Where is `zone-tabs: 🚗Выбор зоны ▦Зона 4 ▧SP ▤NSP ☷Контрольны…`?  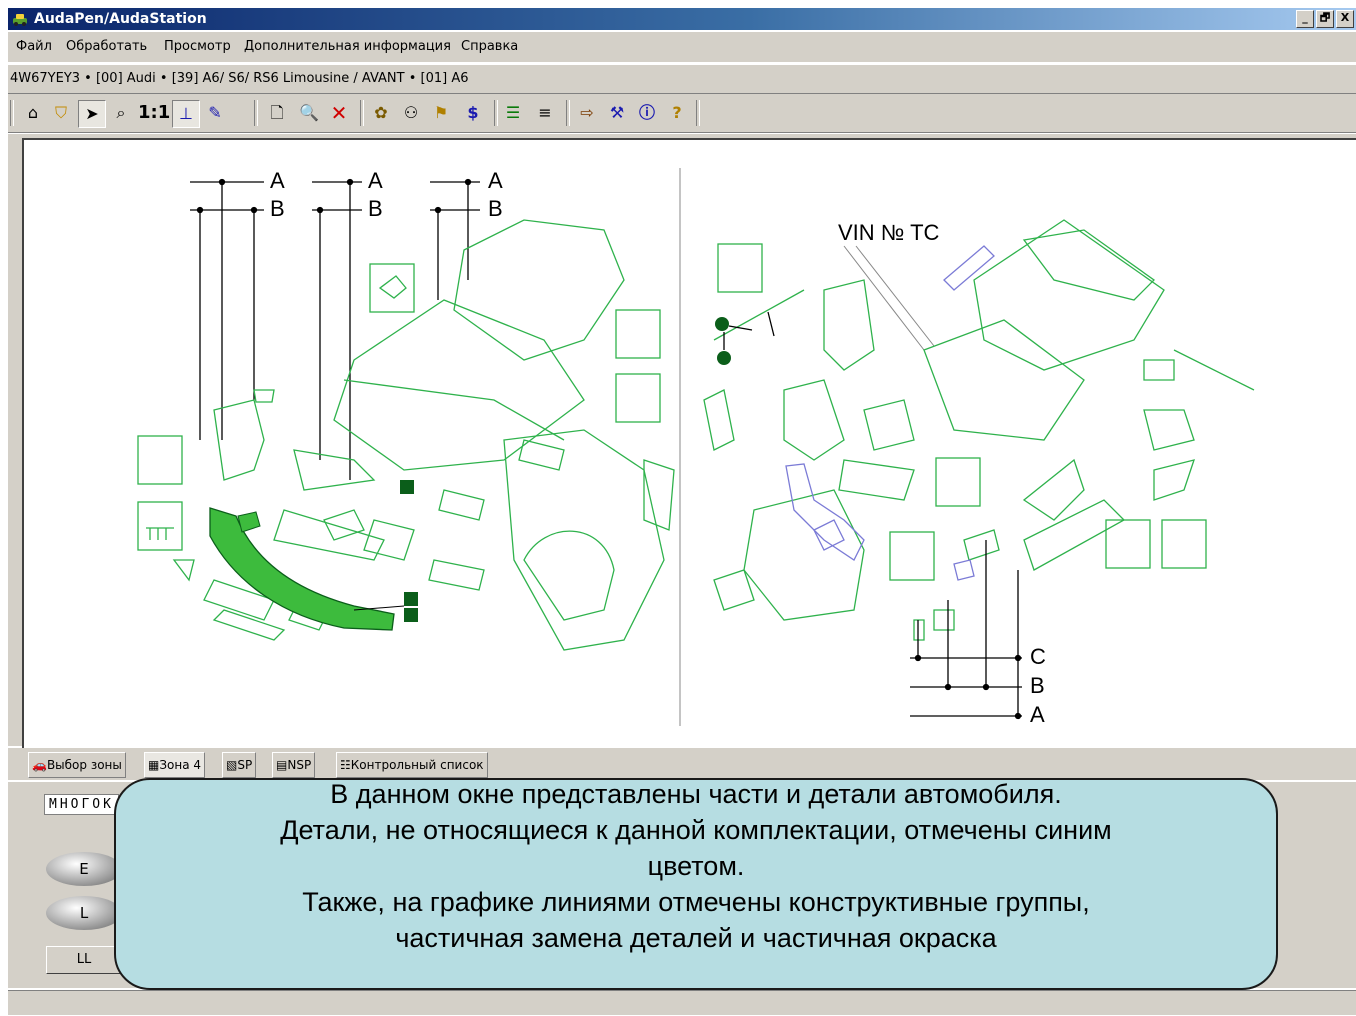 zone-tabs: 🚗Выбор зоны ▦Зона 4 ▧SP ▤NSP ☷Контрольны… is located at coordinates (682, 764).